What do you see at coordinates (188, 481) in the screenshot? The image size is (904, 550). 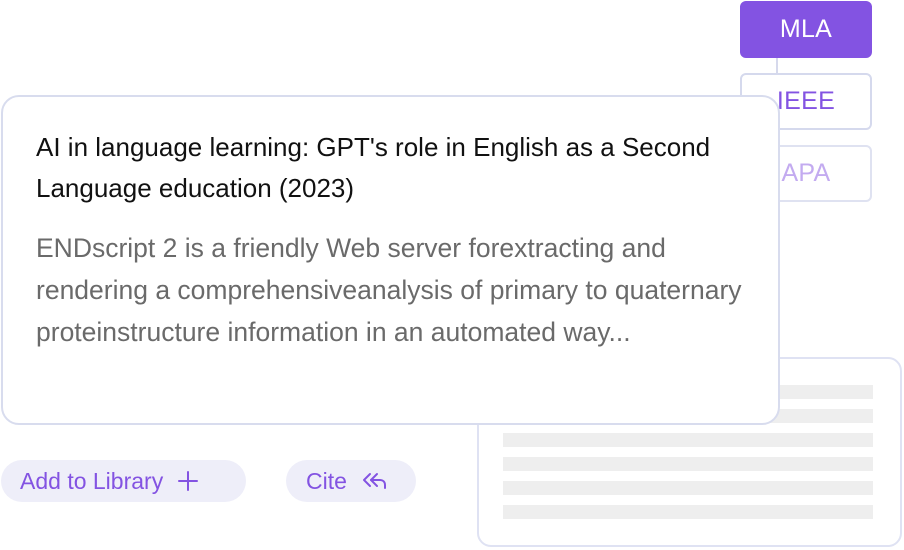 I see `plus-icon` at bounding box center [188, 481].